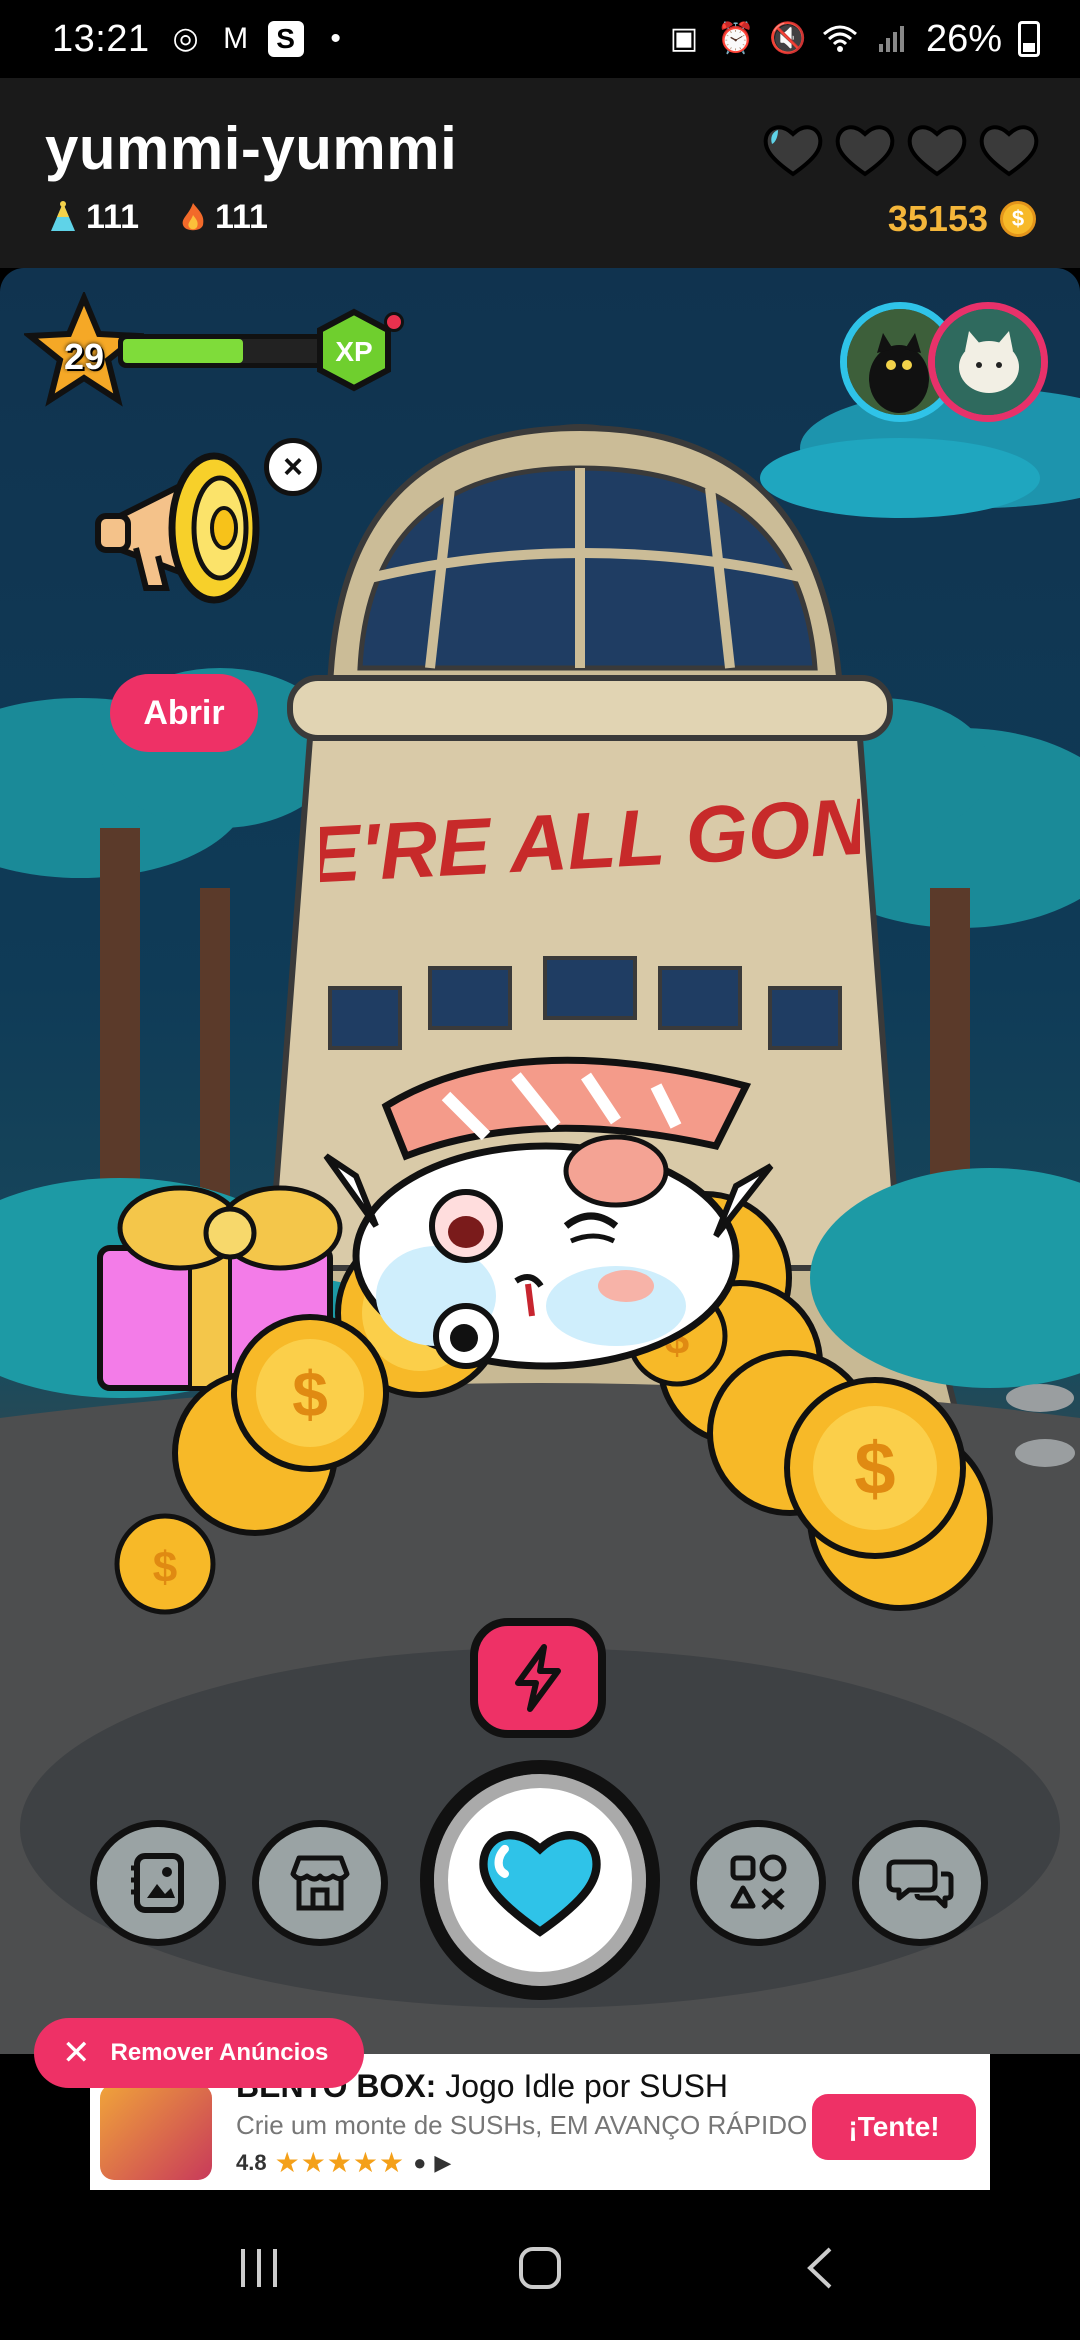 The image size is (1080, 2340). What do you see at coordinates (736, 38) in the screenshot?
I see `alarm-icon: ⏰` at bounding box center [736, 38].